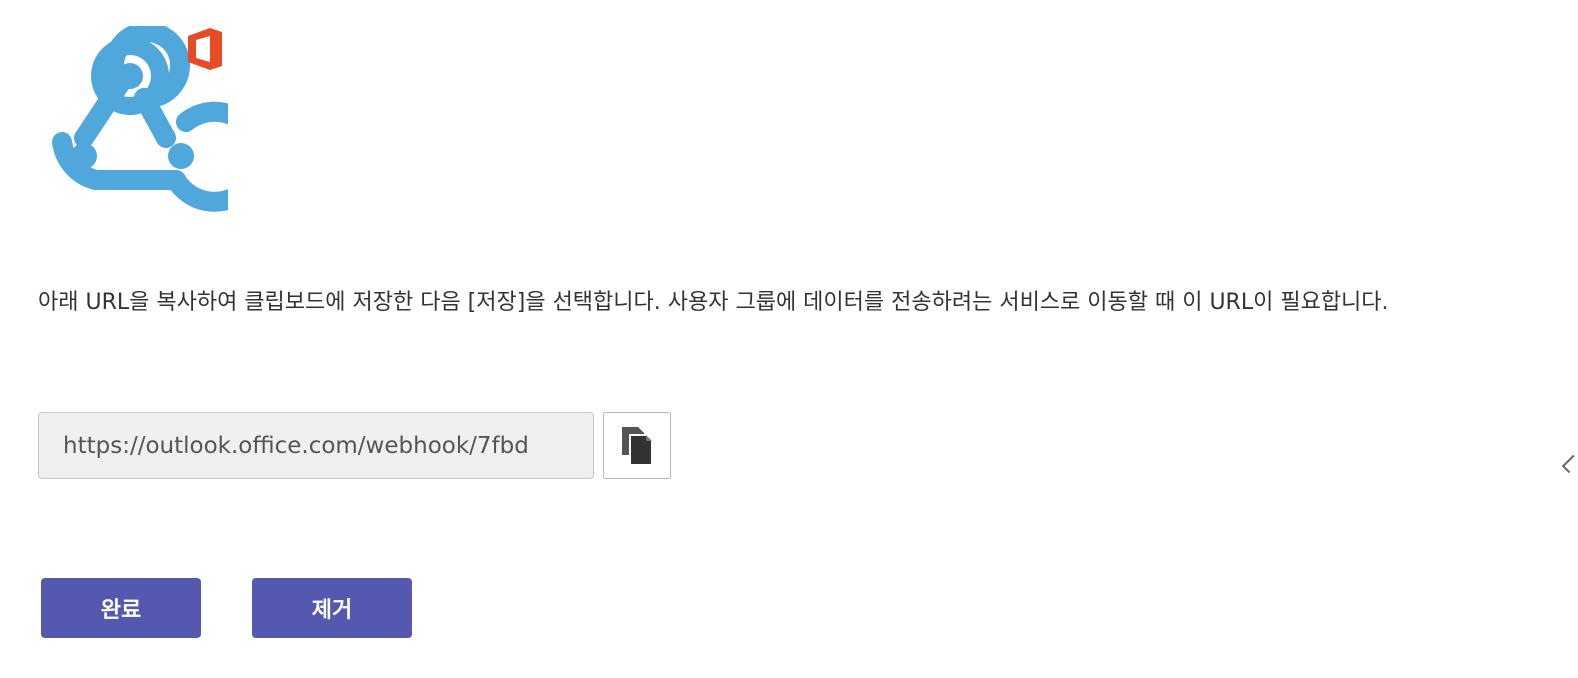 The width and height of the screenshot is (1578, 678). Describe the element at coordinates (226, 608) in the screenshot. I see `action-buttons: 완료 제거` at that location.